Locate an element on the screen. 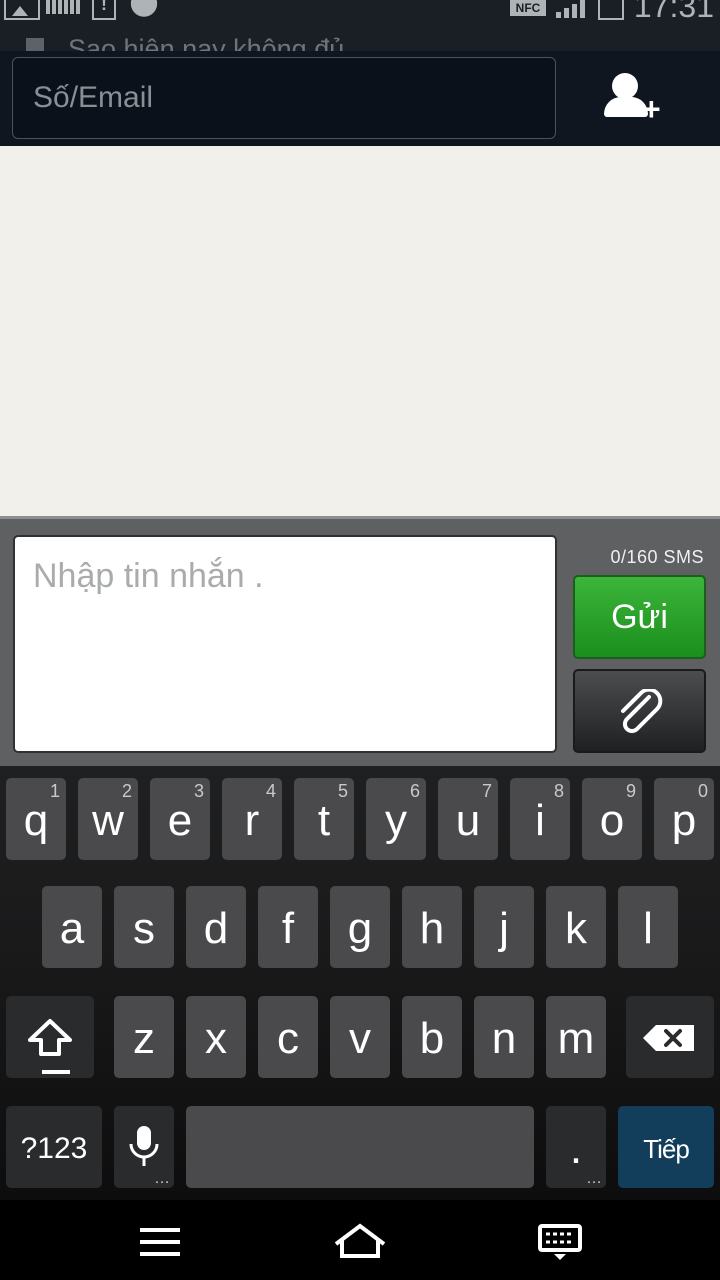 The image size is (720, 1280). symbols-key: ?123 is located at coordinates (54, 1147).